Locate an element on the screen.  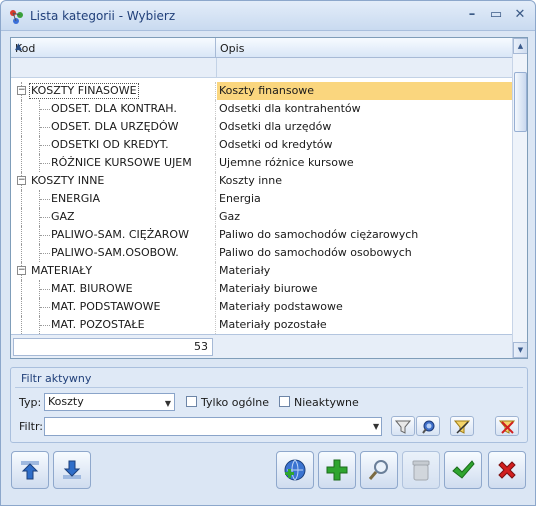
move-down-button is located at coordinates (72, 470).